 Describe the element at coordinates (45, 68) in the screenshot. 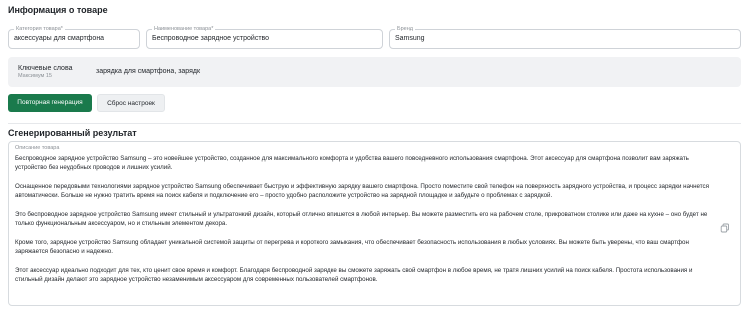

I see `keywords-label: Ключевые слова` at that location.